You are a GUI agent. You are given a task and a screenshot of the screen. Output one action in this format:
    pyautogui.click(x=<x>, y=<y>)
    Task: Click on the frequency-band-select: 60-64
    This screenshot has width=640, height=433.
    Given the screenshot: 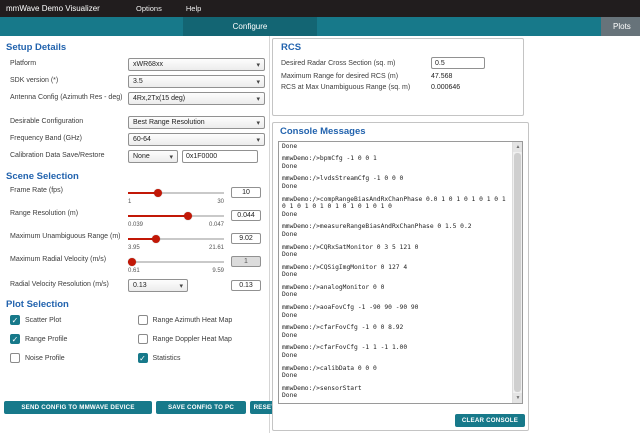 What is the action you would take?
    pyautogui.click(x=196, y=139)
    